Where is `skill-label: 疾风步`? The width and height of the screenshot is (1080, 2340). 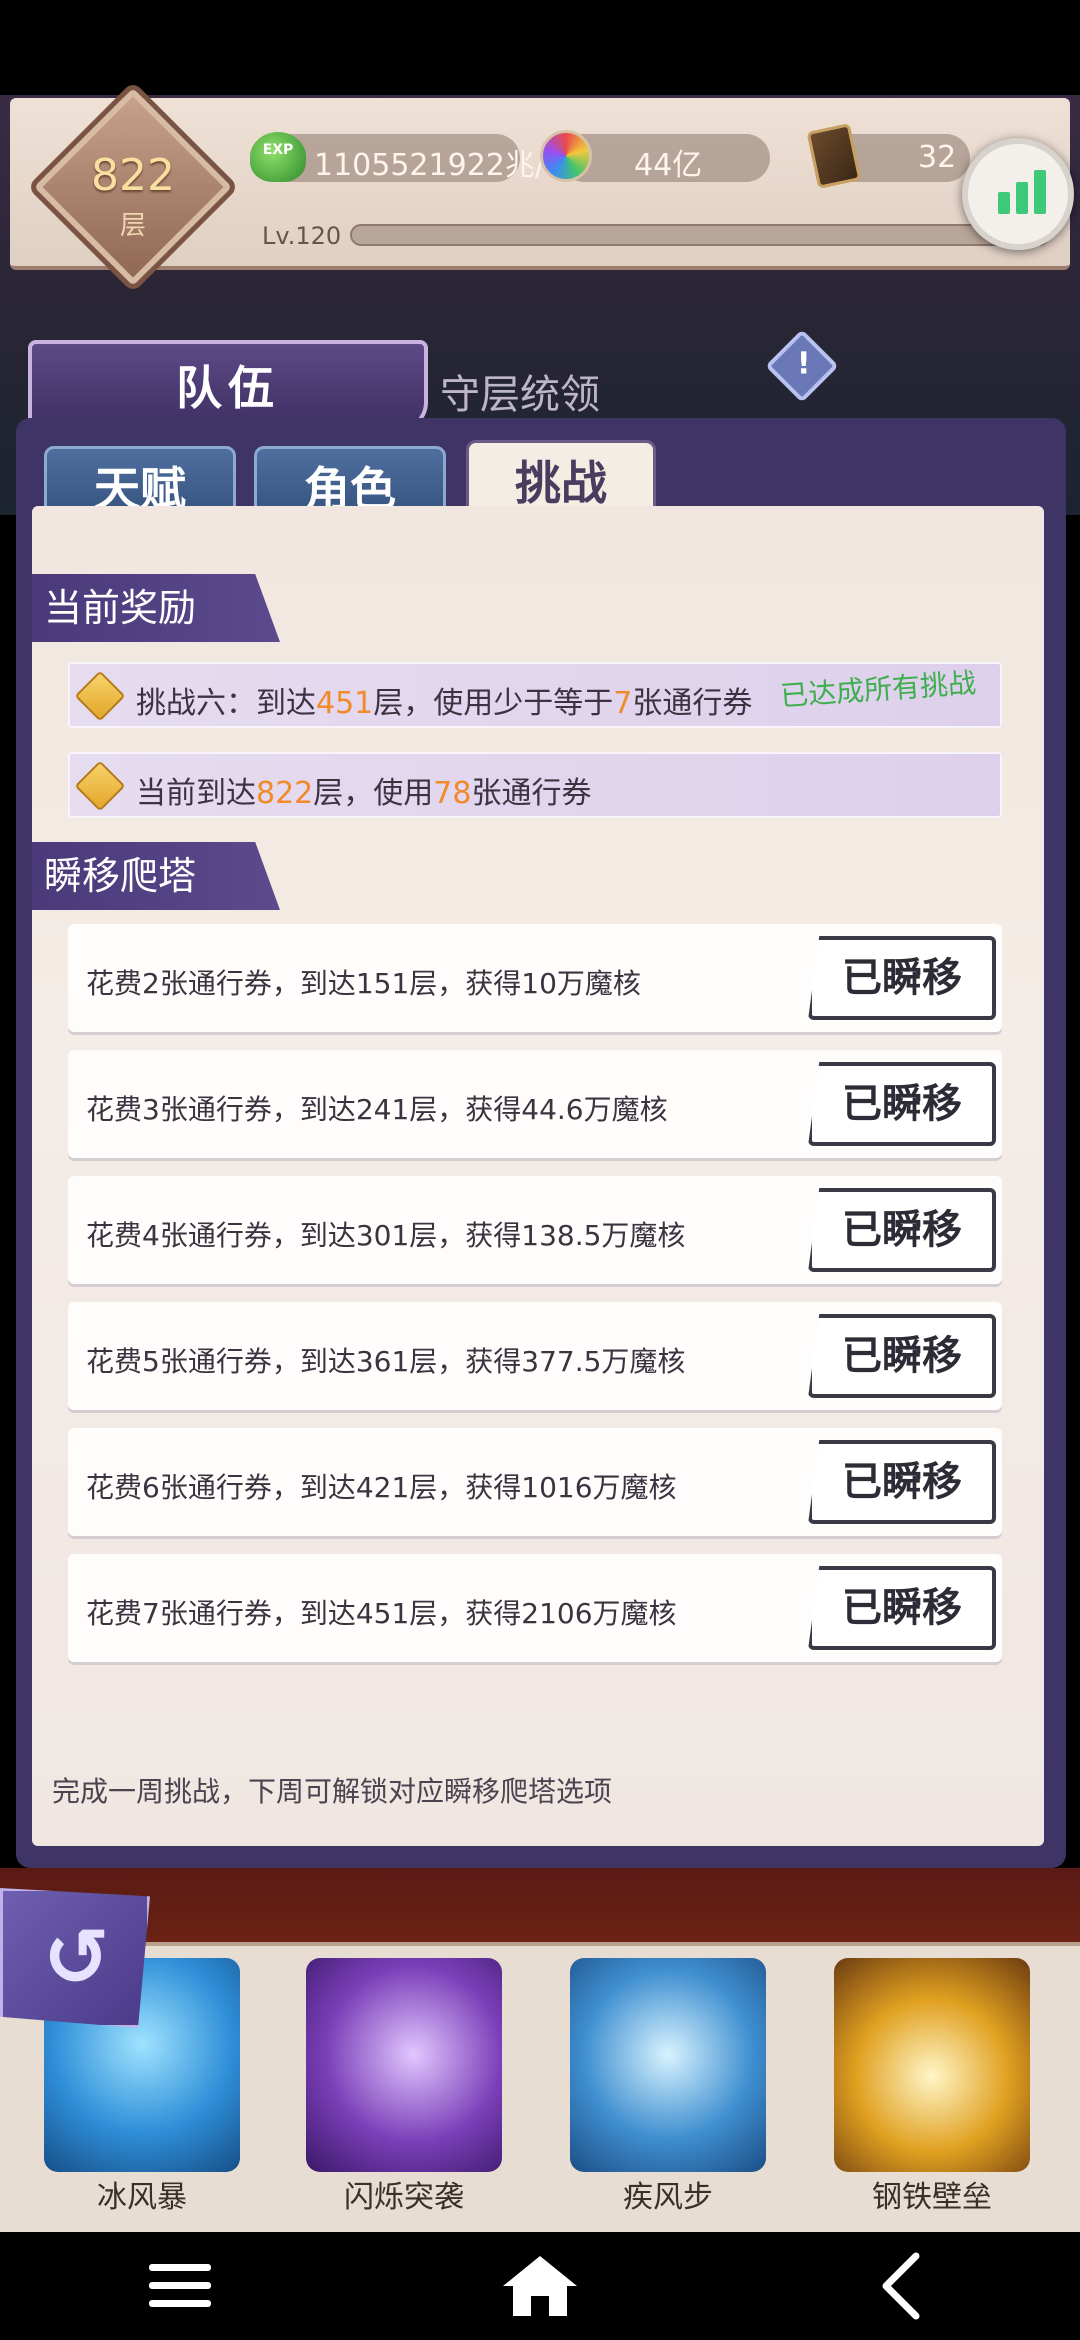
skill-label: 疾风步 is located at coordinates (668, 2197).